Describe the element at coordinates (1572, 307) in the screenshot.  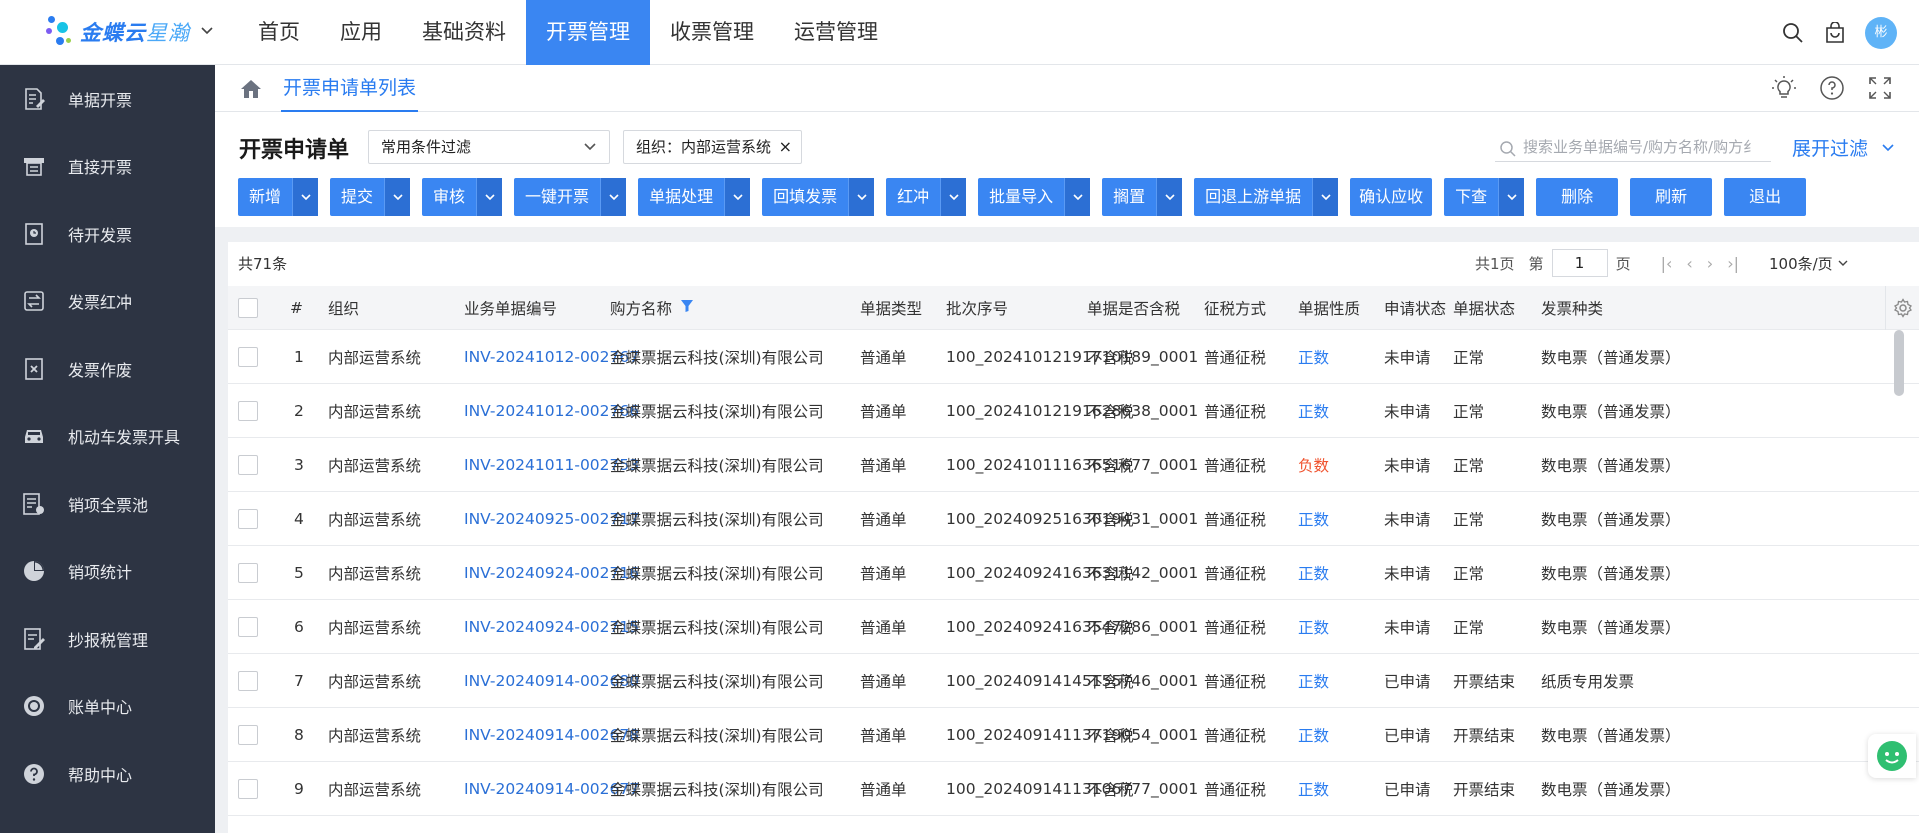
I see `column-header: 发票种类` at that location.